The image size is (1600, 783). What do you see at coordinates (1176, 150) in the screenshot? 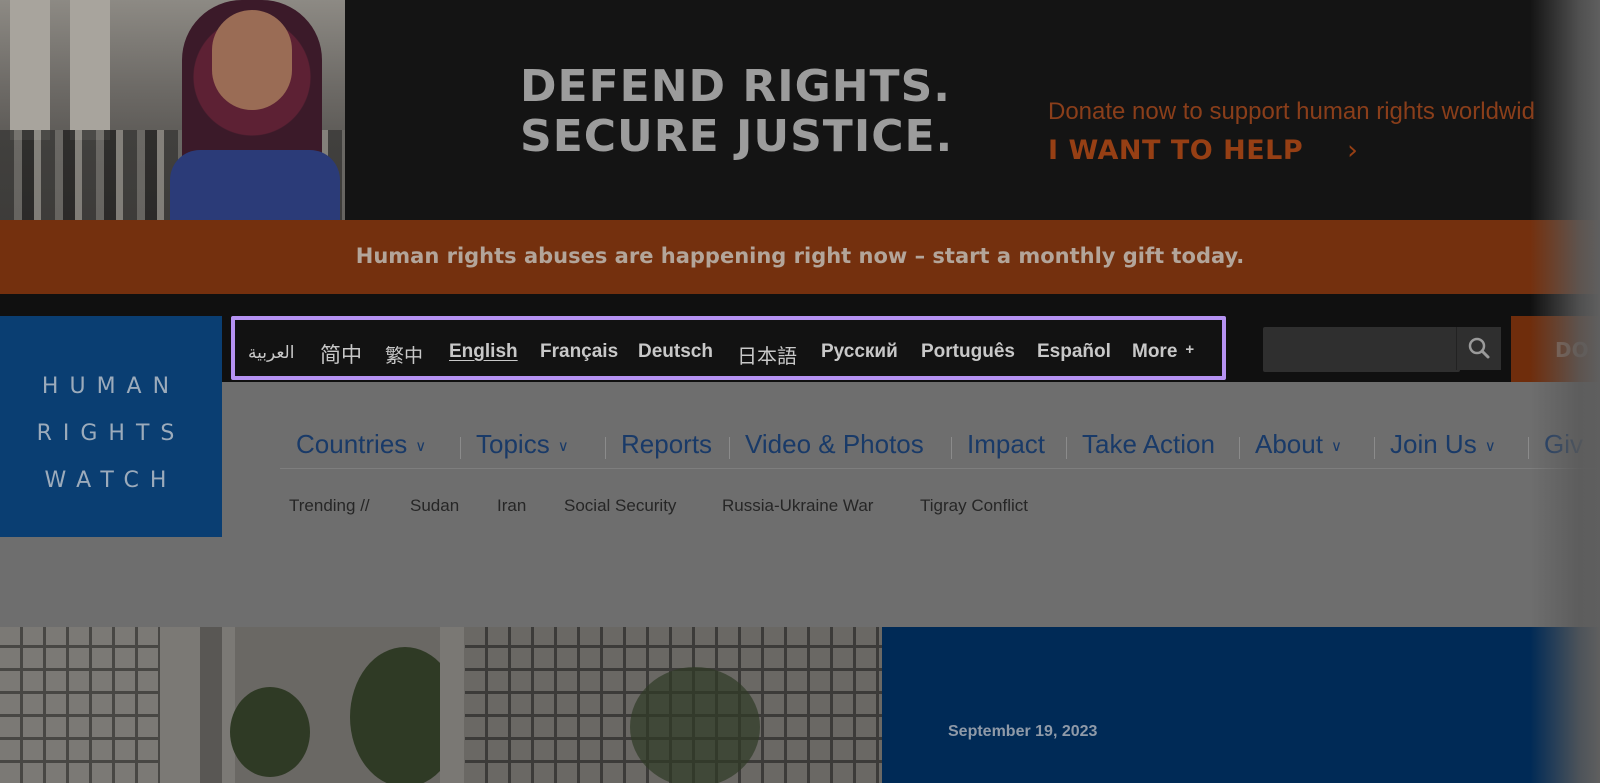
I see `cta-label: I WANT TO HELP` at bounding box center [1176, 150].